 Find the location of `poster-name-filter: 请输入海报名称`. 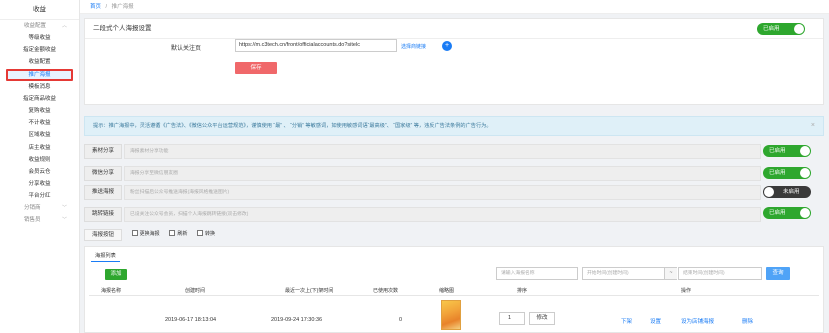

poster-name-filter: 请输入海报名称 is located at coordinates (537, 273).